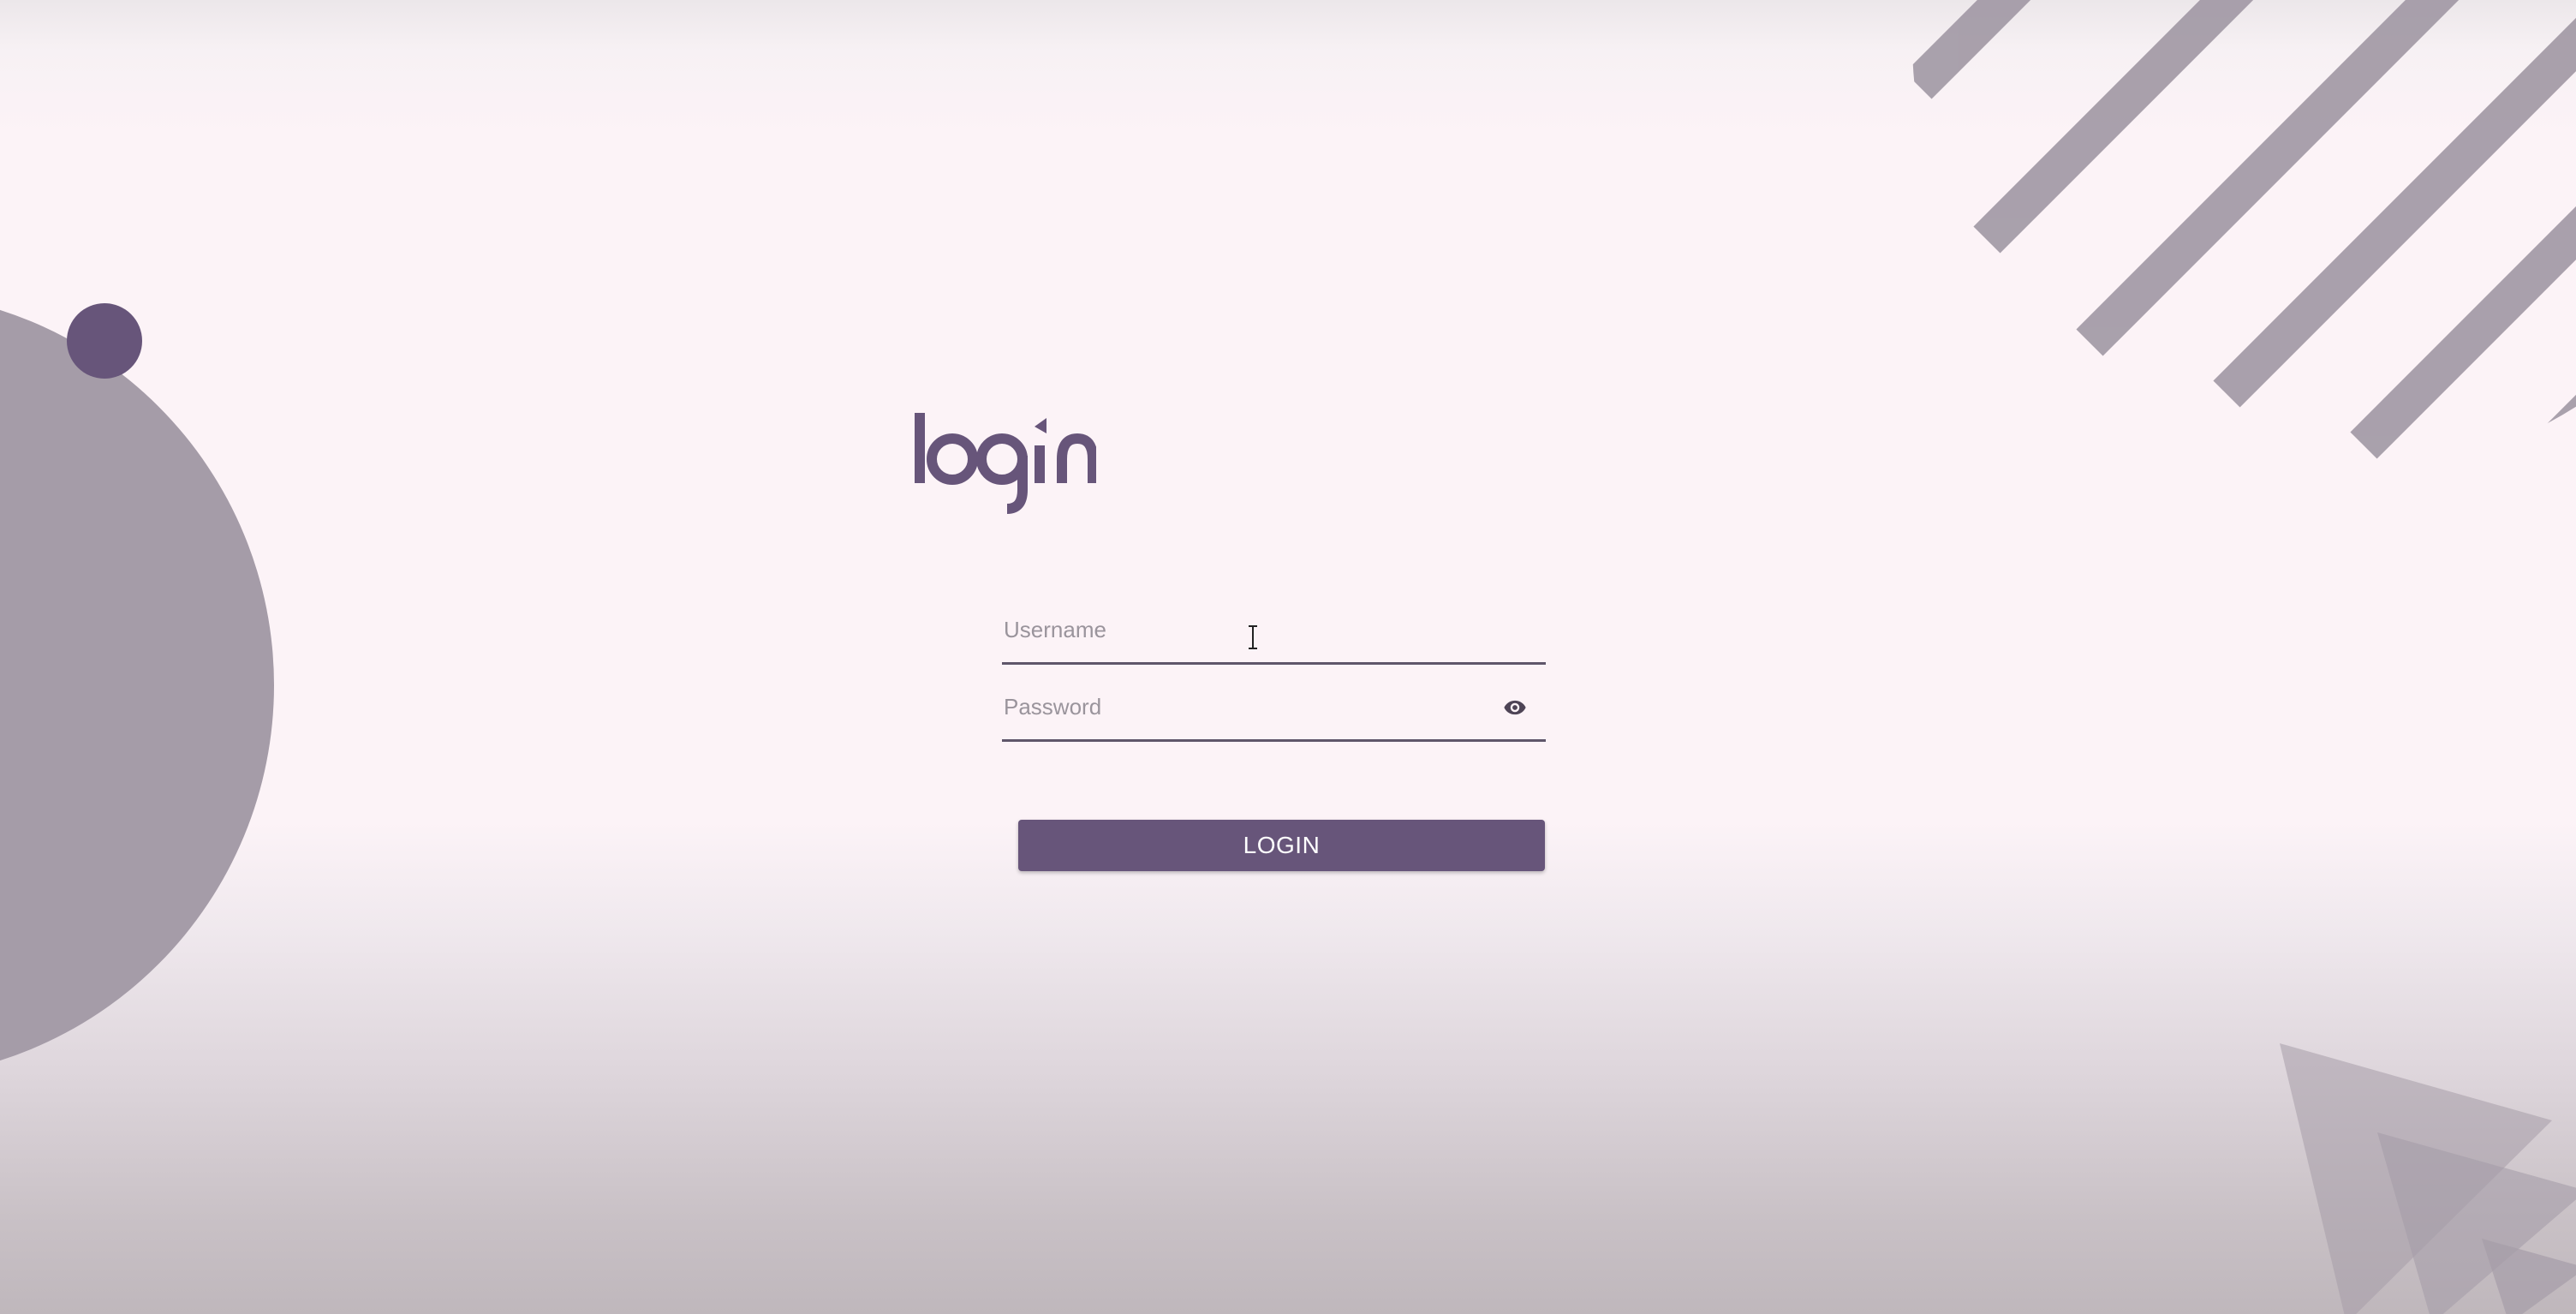  I want to click on decor-left-circle, so click(137, 685).